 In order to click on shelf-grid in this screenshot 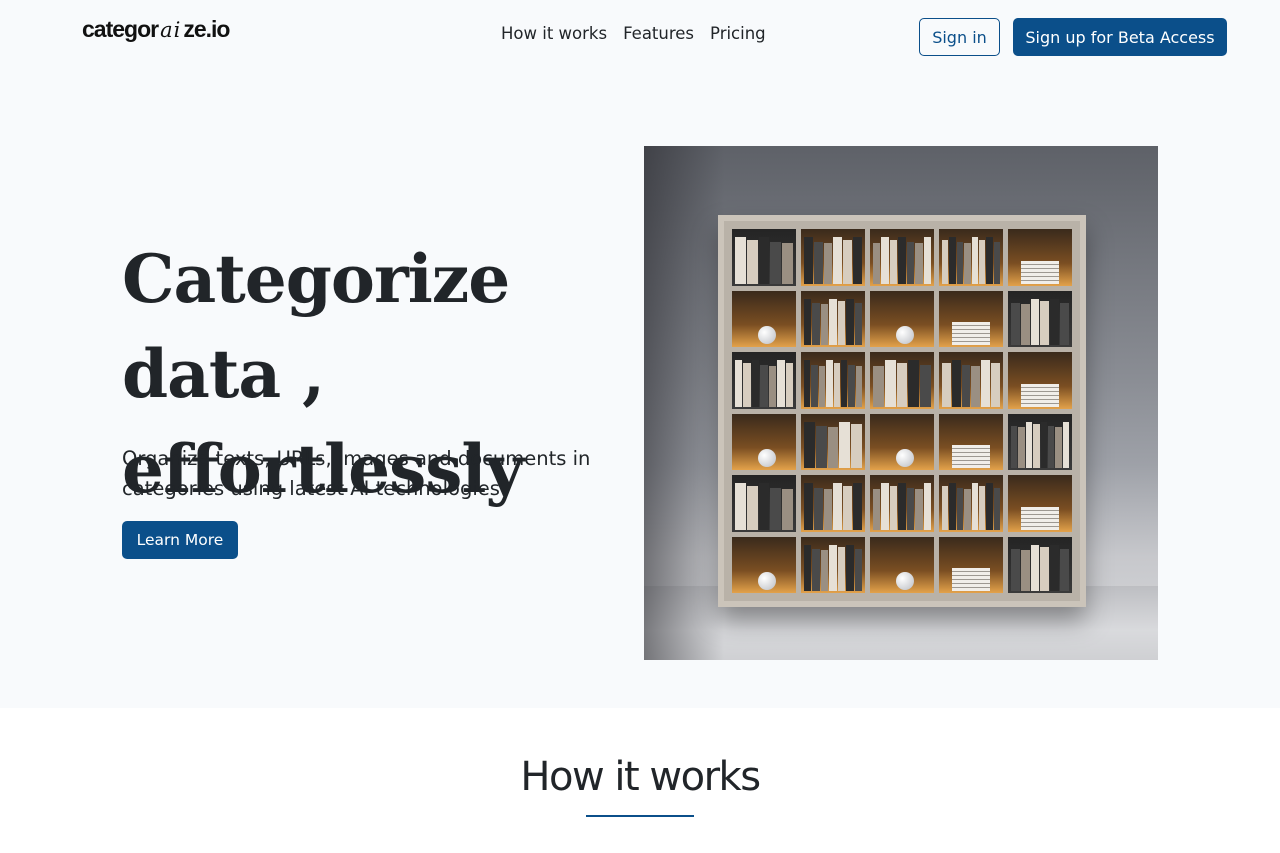, I will do `click(902, 411)`.